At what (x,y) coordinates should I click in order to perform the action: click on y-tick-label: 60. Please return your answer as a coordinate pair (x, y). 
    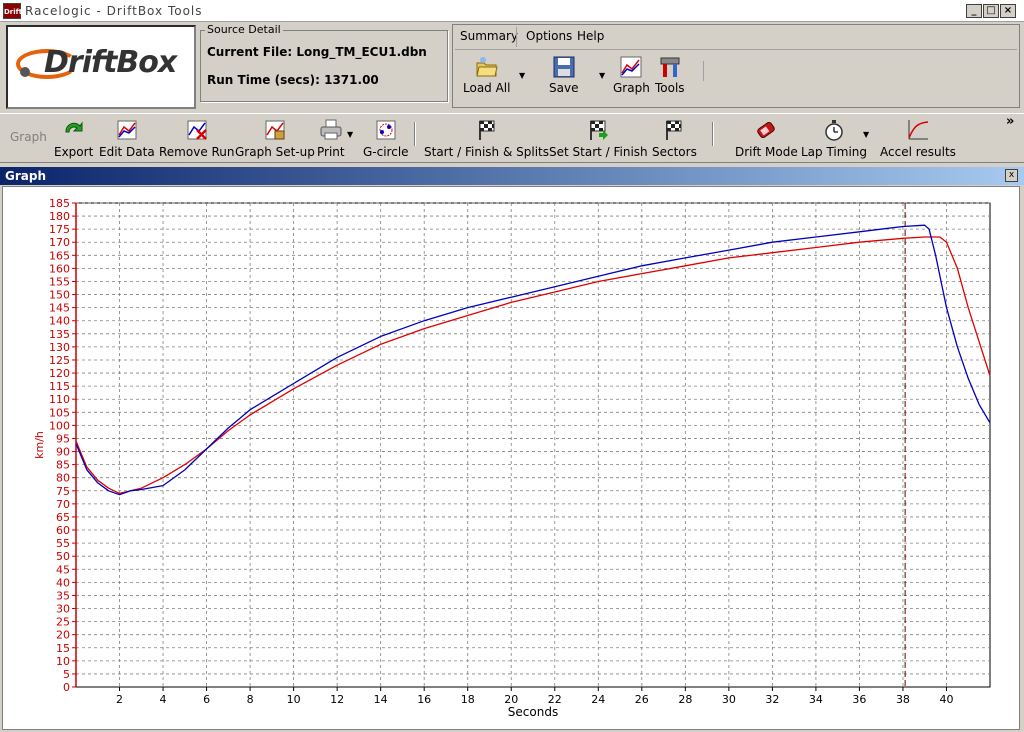
    Looking at the image, I should click on (63, 530).